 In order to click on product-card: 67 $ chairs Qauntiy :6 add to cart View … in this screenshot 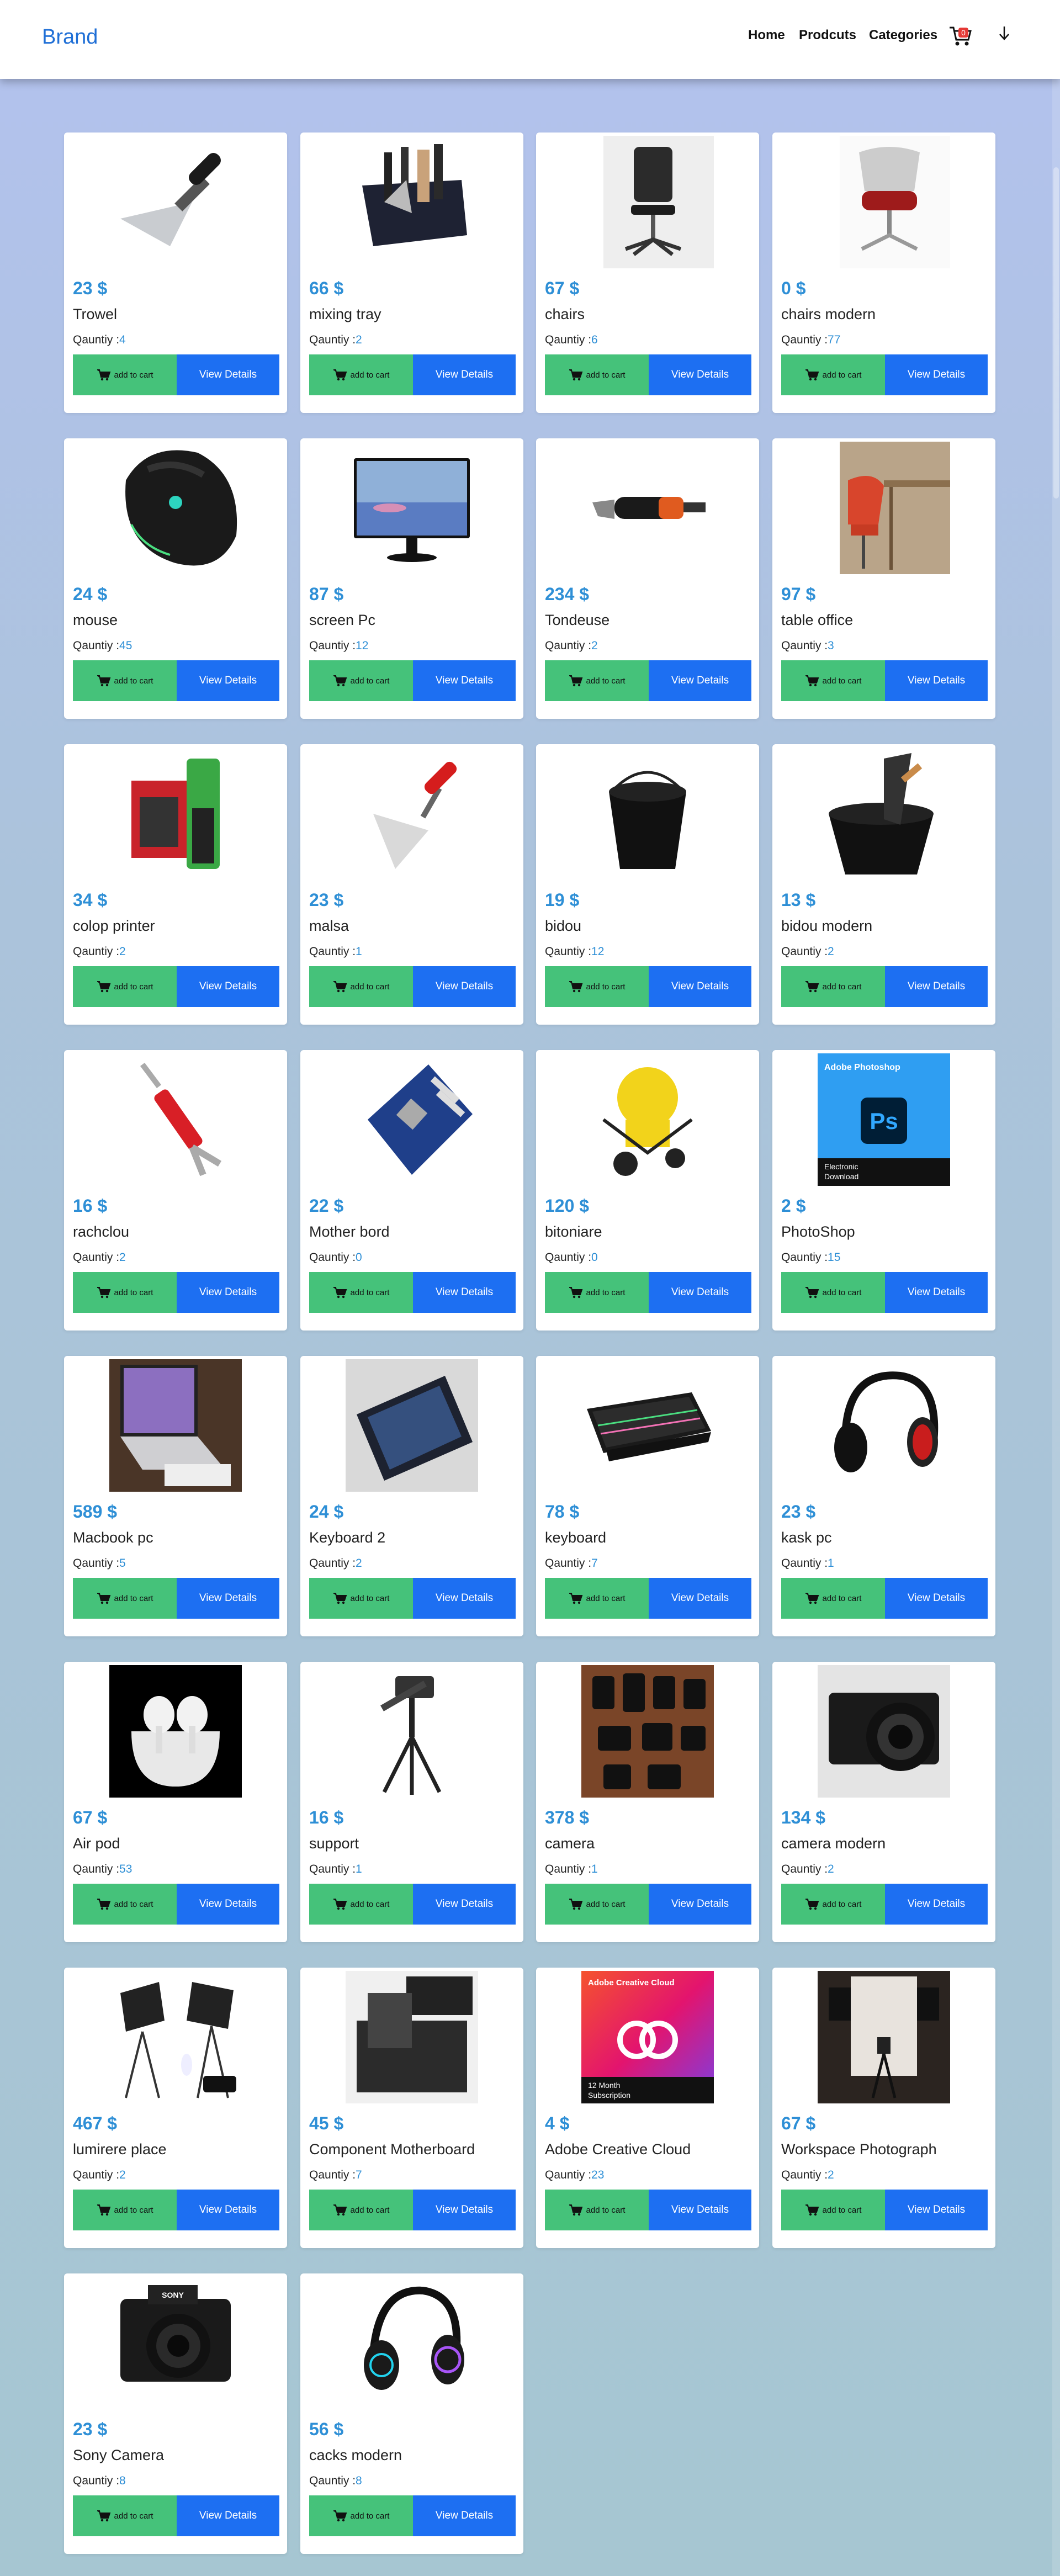, I will do `click(648, 272)`.